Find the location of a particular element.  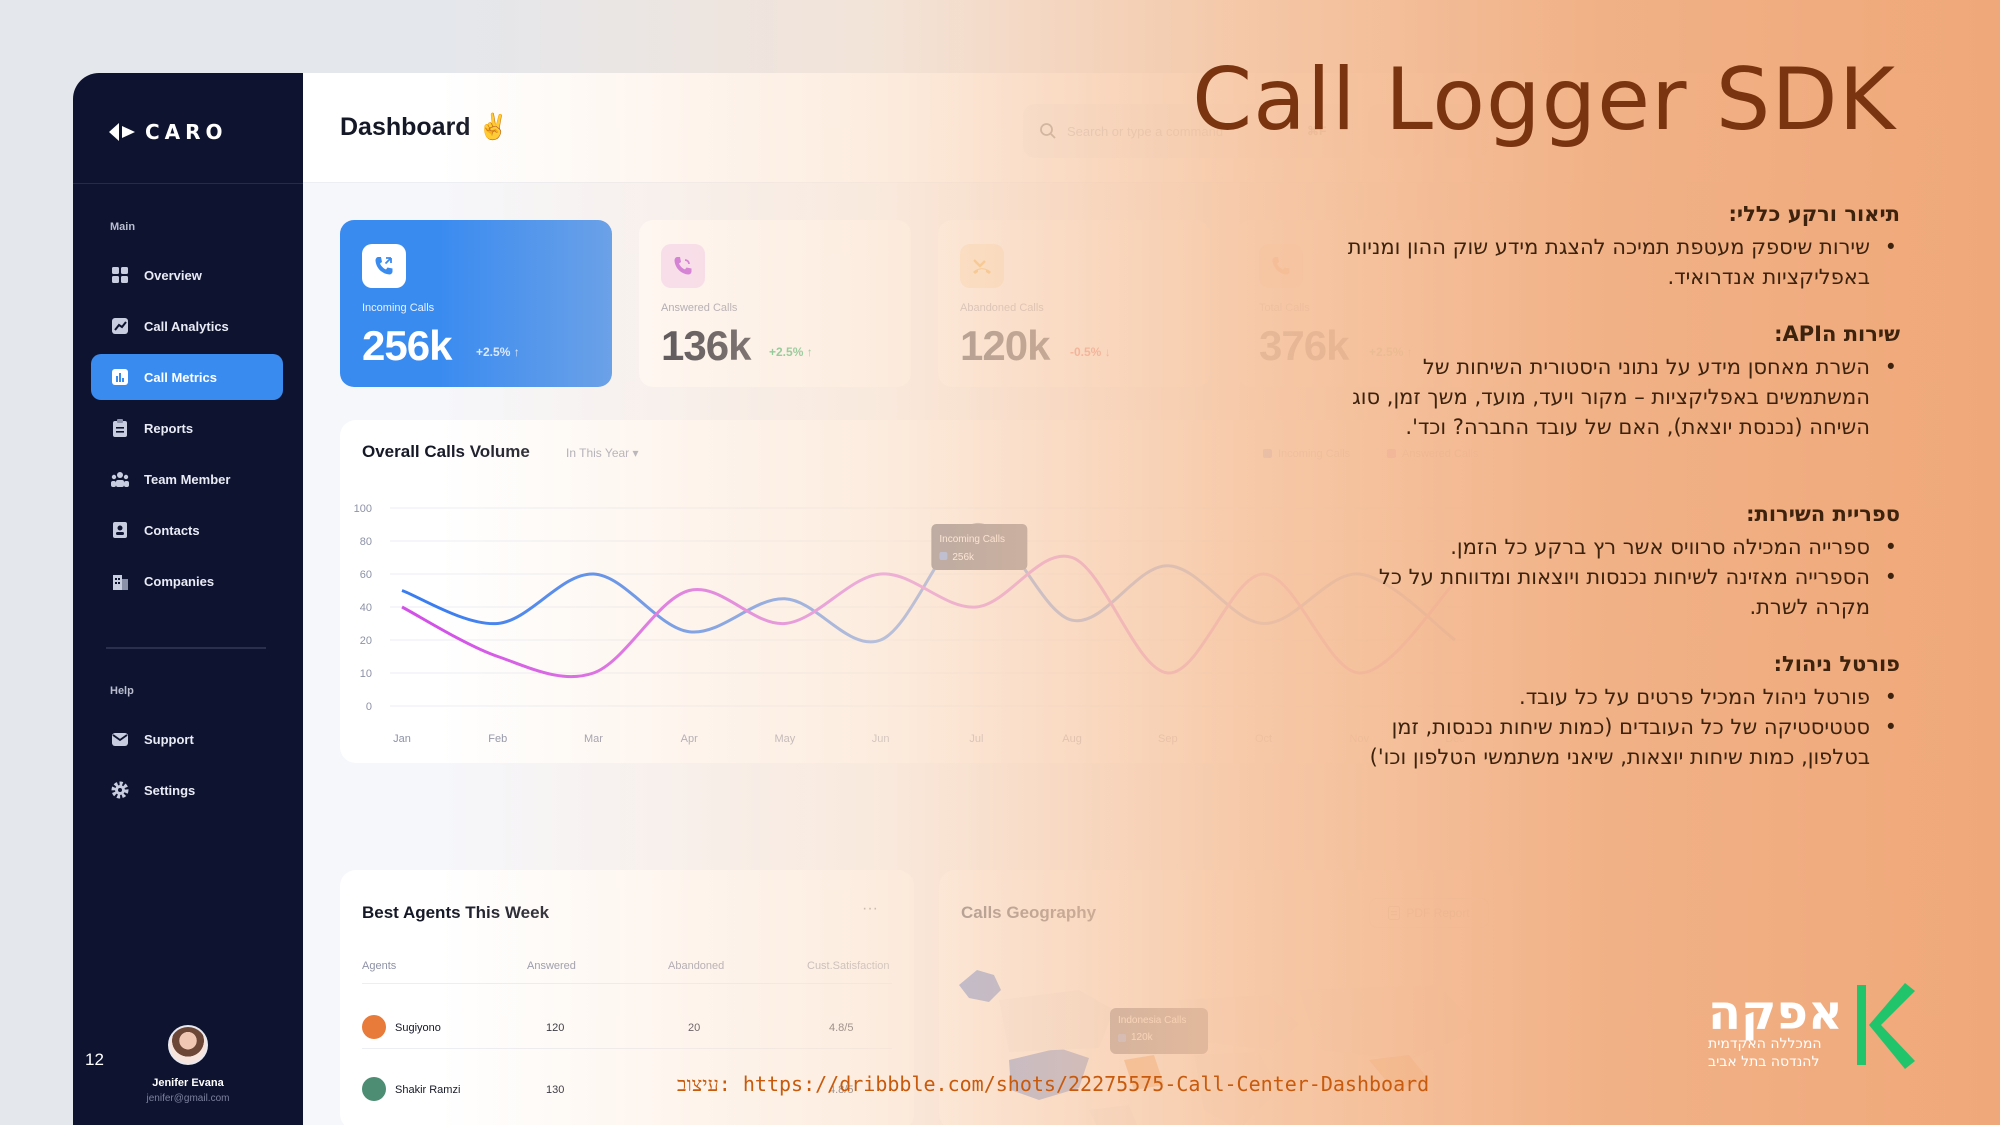

bullet-item: פורטל ניהול המכיל פרטים על כל עובד. is located at coordinates (1610, 697).